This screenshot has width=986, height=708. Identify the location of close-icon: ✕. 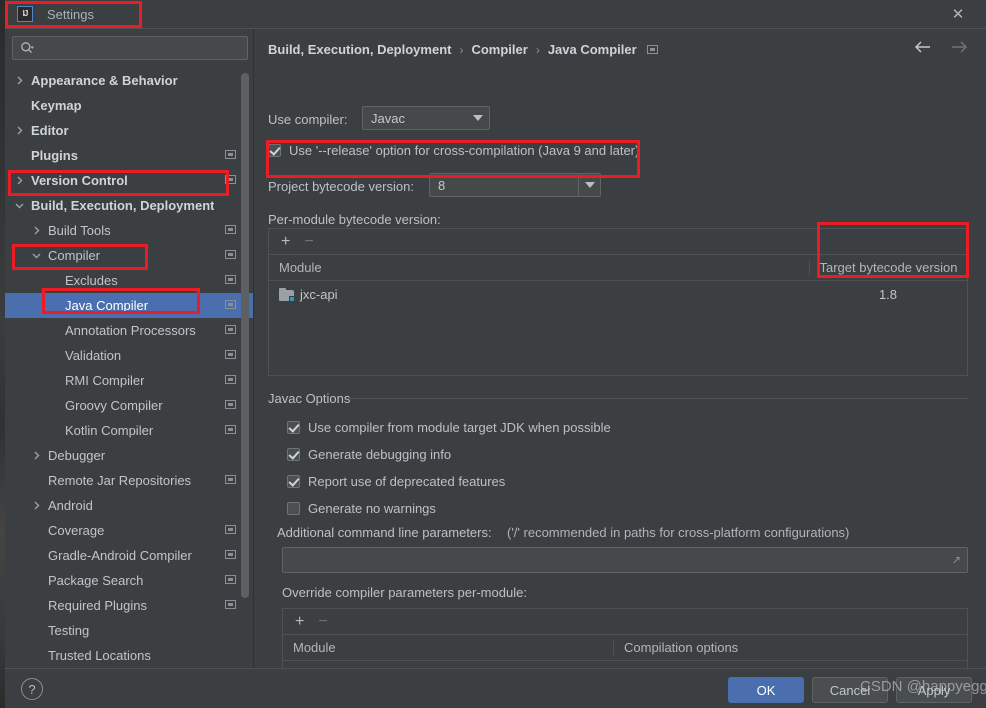
(958, 14).